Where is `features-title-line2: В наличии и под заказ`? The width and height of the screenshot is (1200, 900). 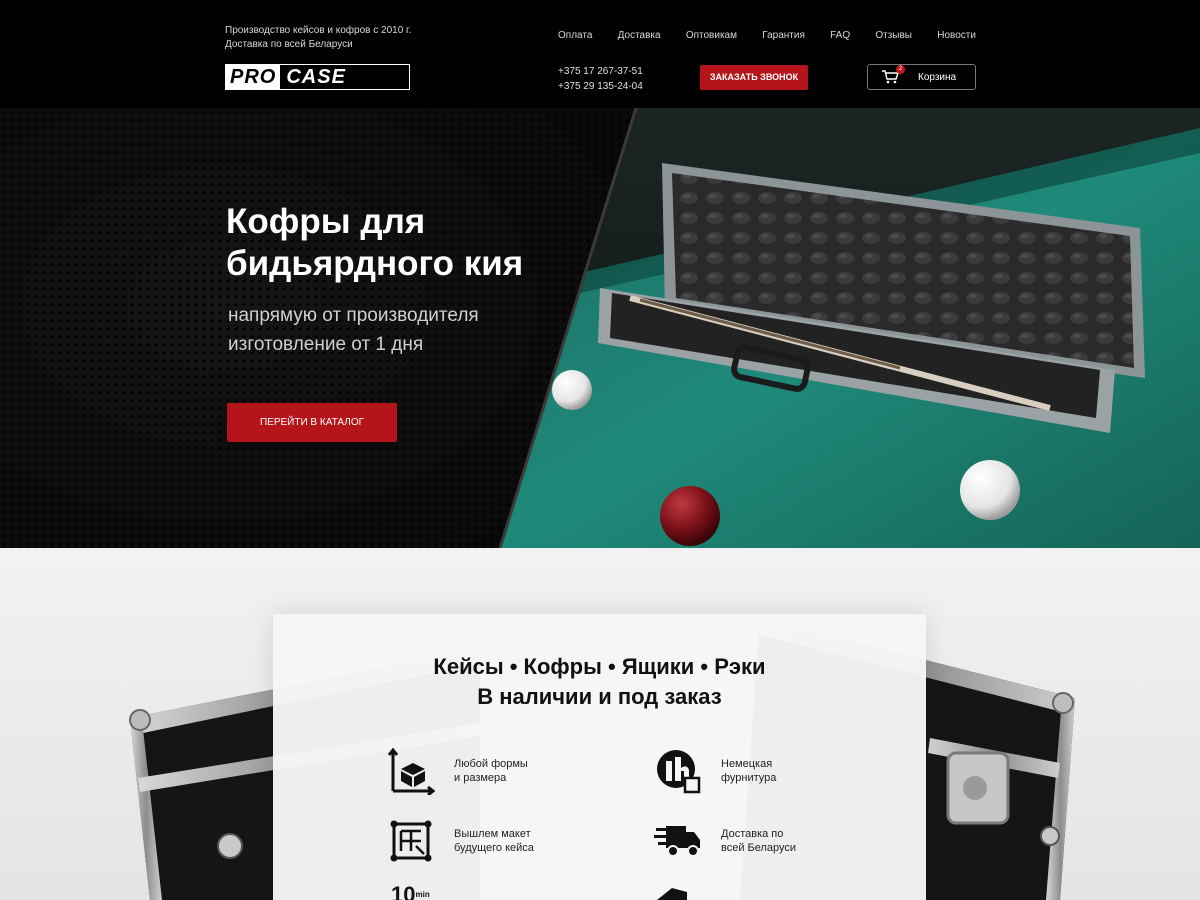 features-title-line2: В наличии и под заказ is located at coordinates (599, 696).